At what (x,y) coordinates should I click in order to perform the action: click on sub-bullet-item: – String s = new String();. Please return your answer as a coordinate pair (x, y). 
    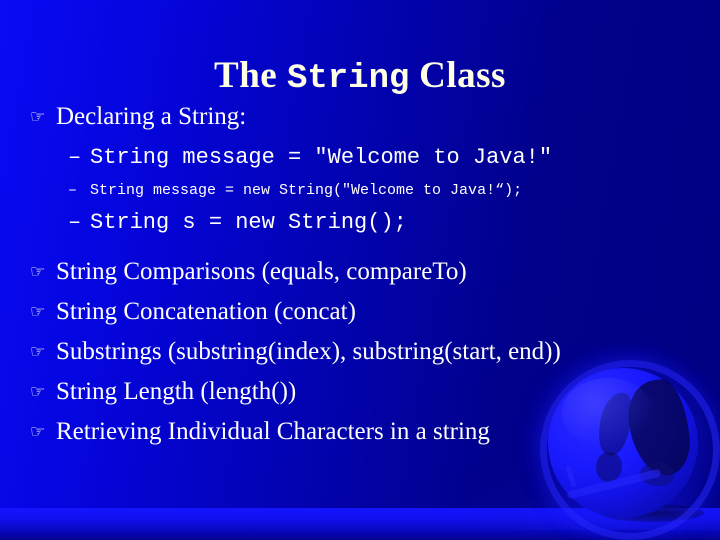
    Looking at the image, I should click on (366, 223).